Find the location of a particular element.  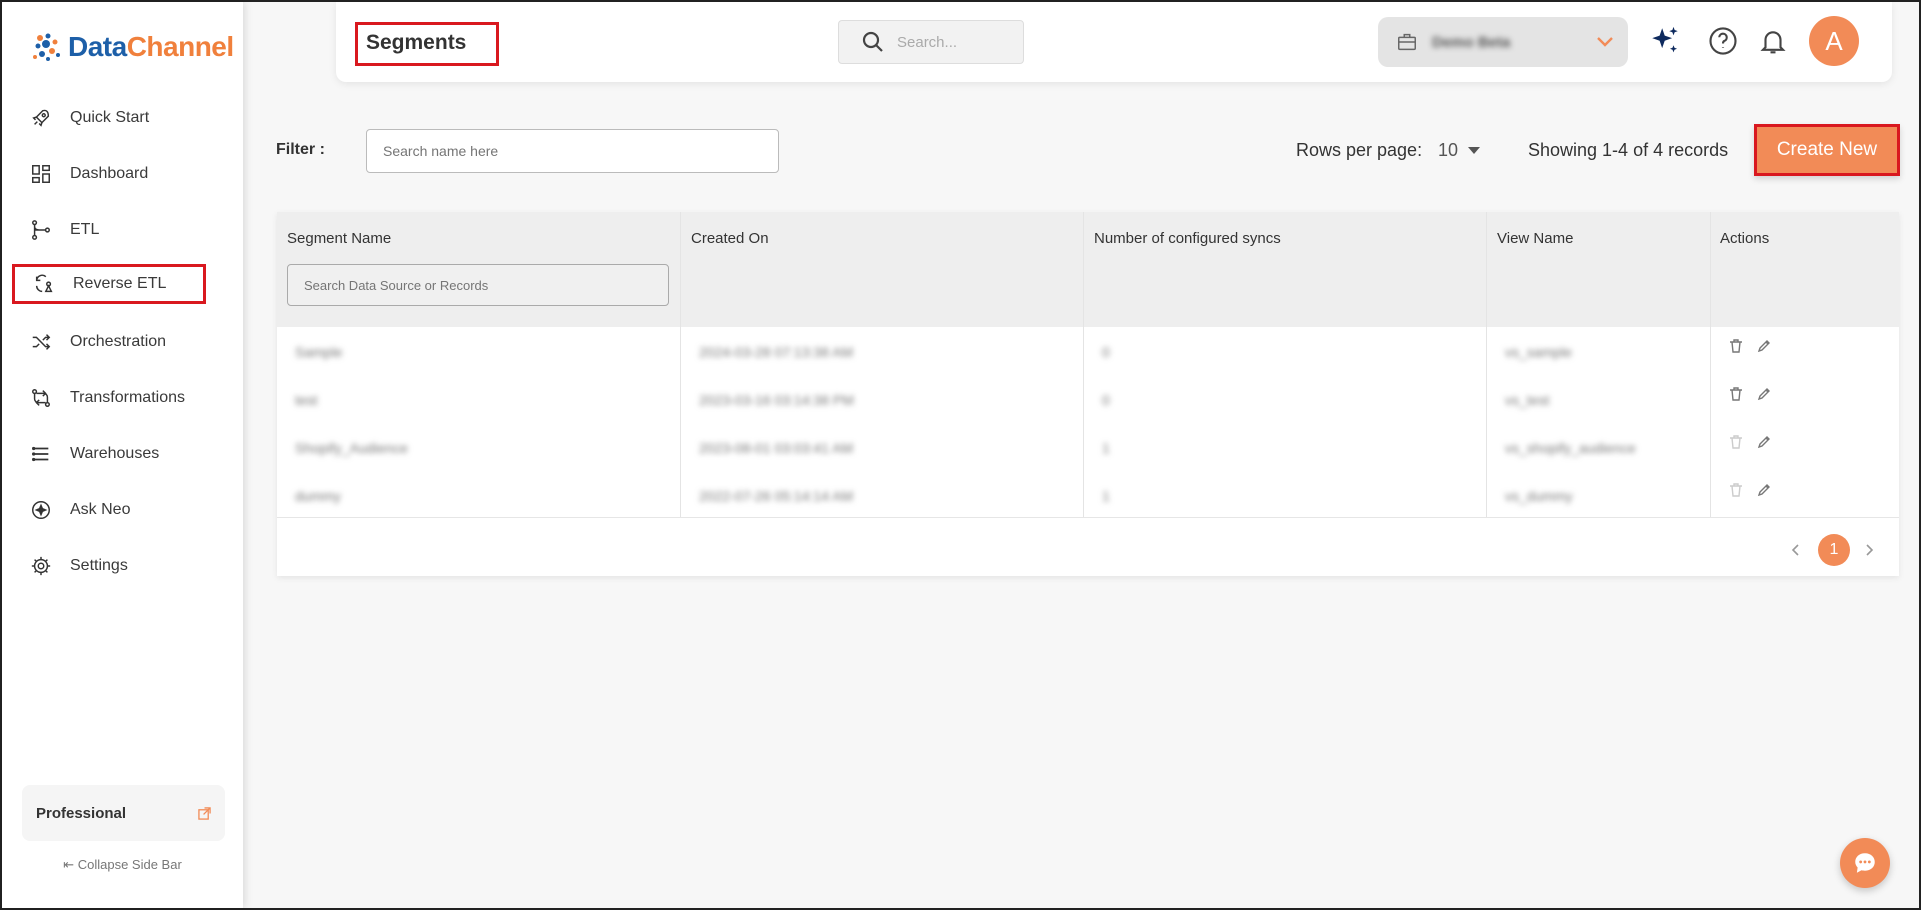

sidebar-item-warehouses: Warehouses is located at coordinates (94, 454).